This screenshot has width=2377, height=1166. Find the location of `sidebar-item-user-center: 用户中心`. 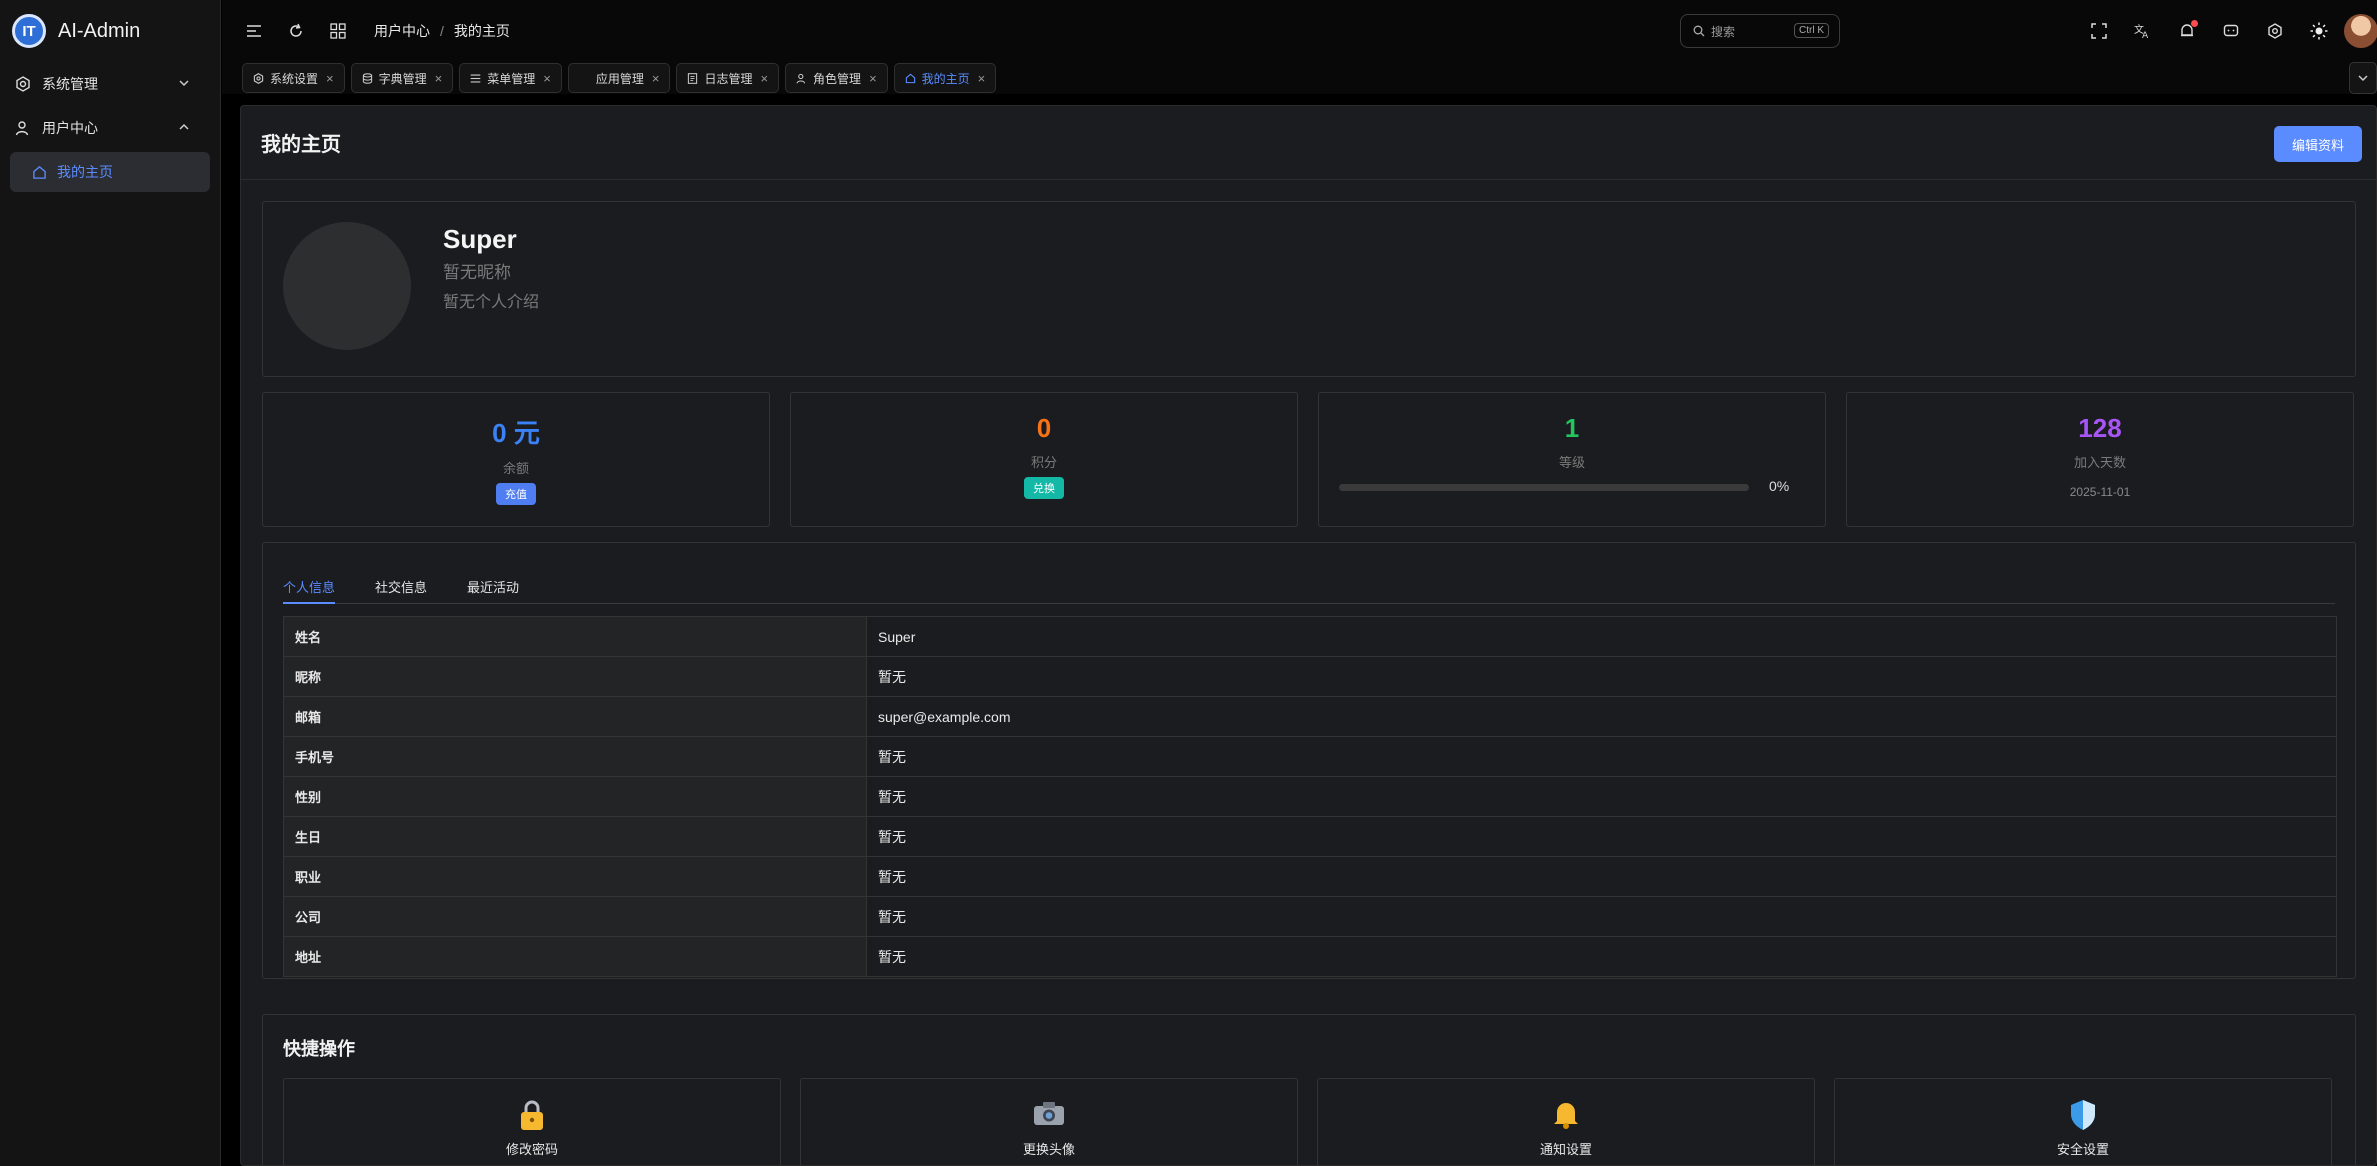

sidebar-item-user-center: 用户中心 is located at coordinates (110, 128).